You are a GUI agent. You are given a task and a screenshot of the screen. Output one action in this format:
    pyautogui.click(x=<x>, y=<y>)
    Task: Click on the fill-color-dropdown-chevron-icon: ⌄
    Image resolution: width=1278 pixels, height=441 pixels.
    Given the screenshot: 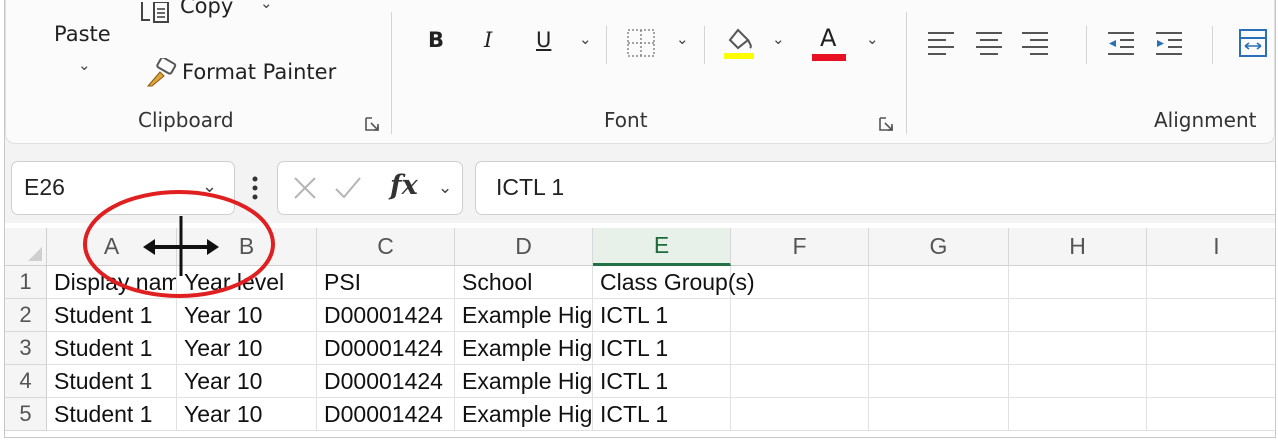 What is the action you would take?
    pyautogui.click(x=778, y=39)
    